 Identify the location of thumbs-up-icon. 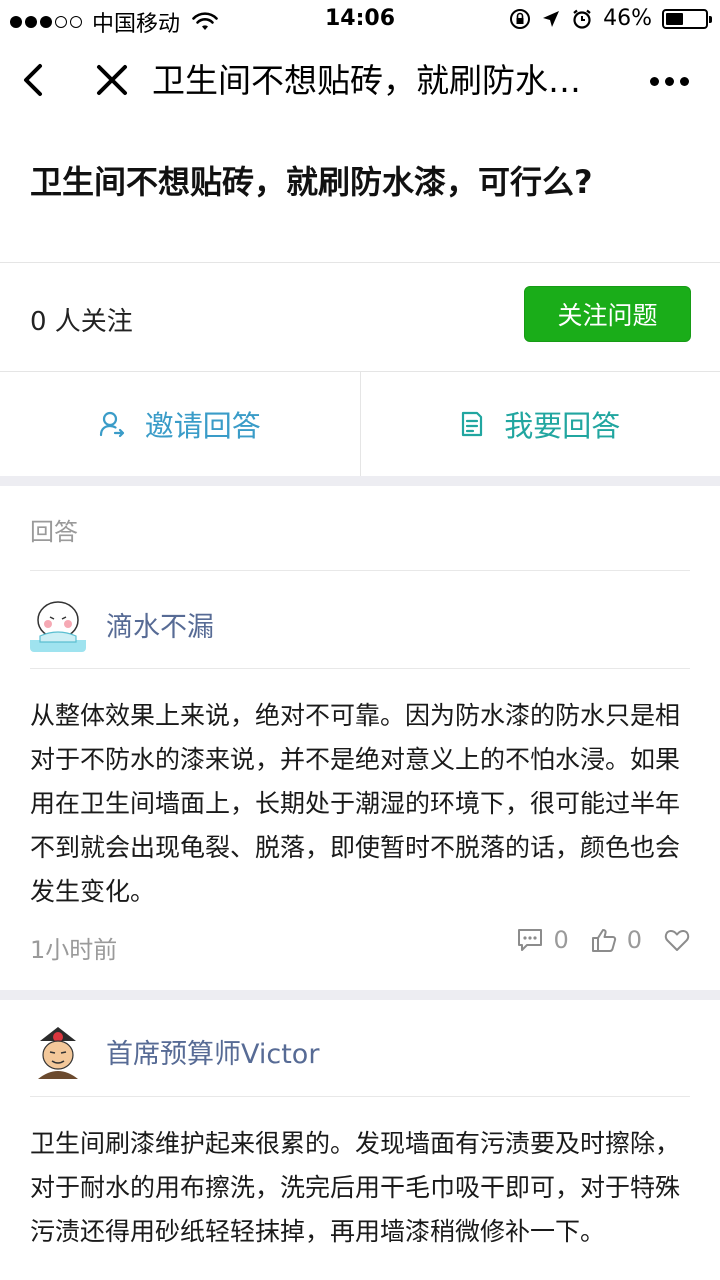
(603, 940).